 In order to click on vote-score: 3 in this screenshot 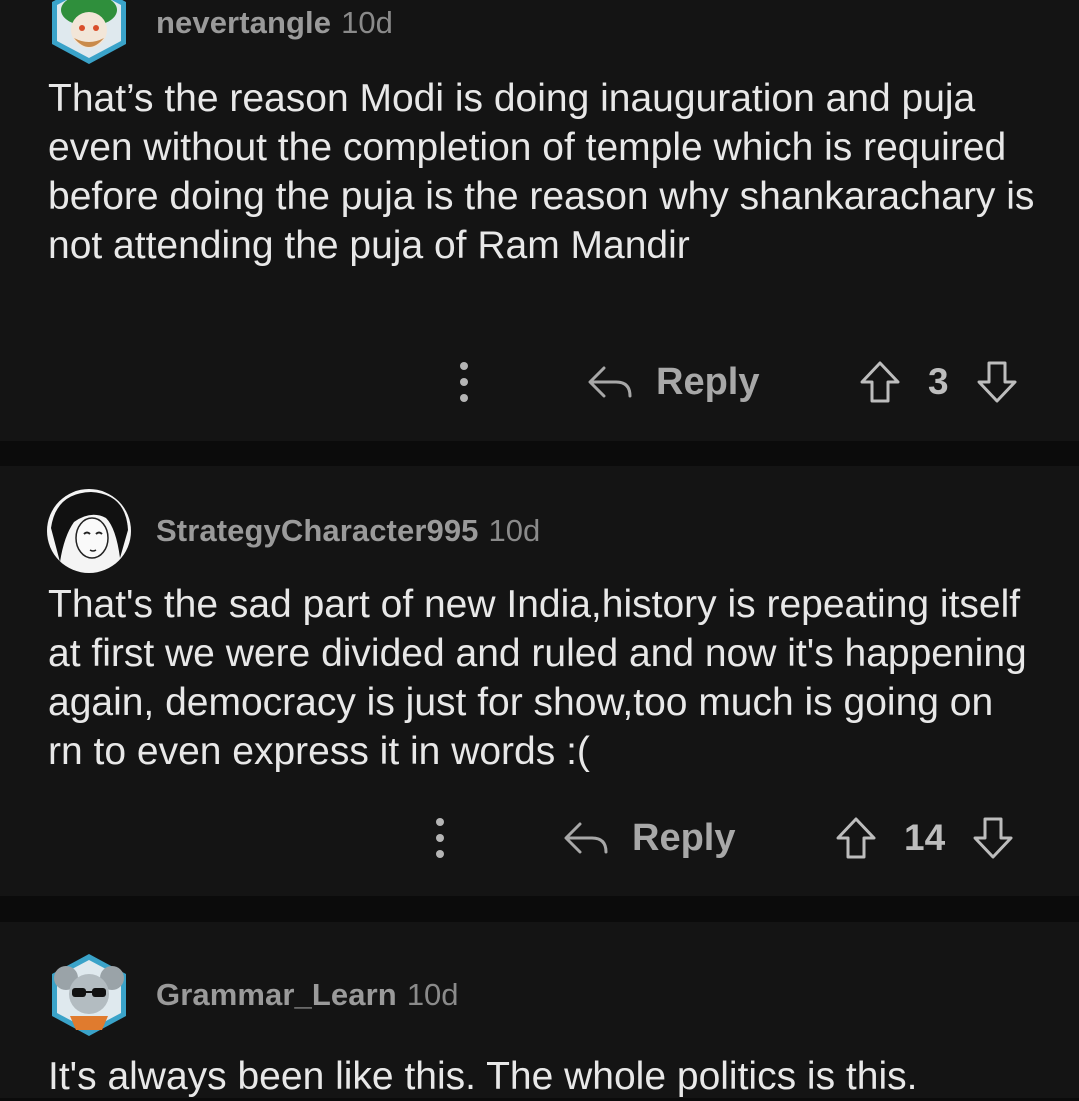, I will do `click(938, 381)`.